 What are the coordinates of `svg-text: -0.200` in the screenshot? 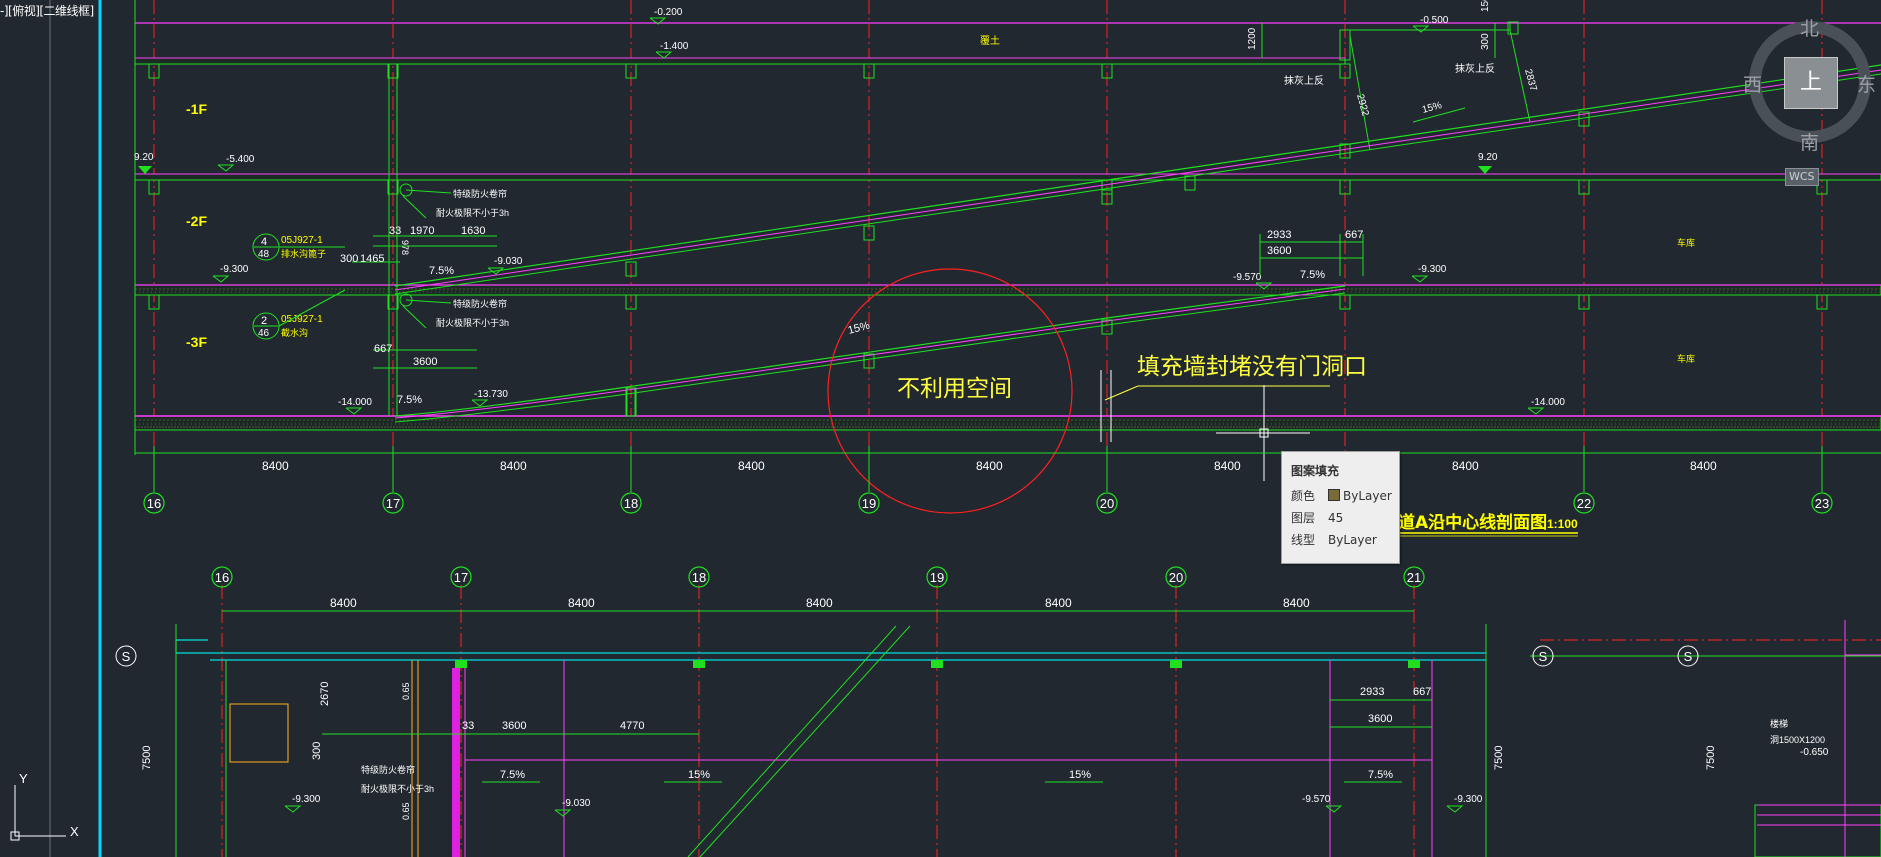 It's located at (668, 12).